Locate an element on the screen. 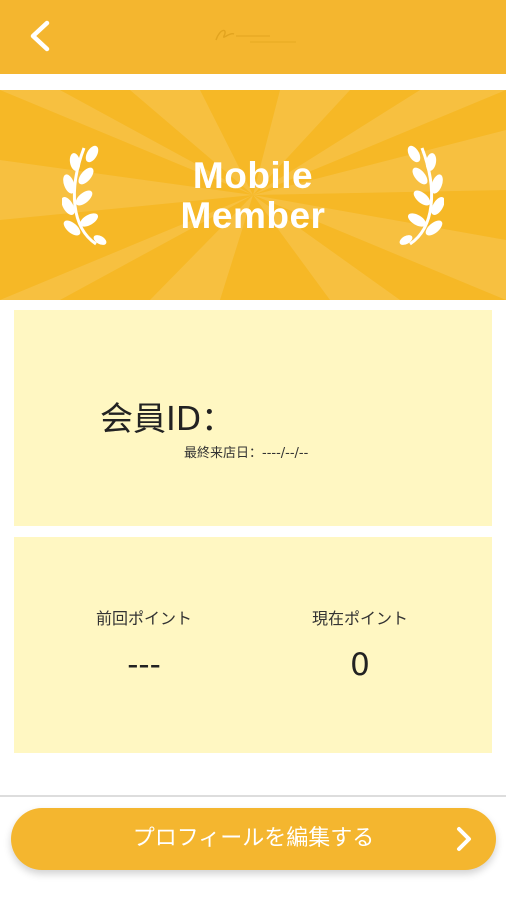 The image size is (506, 900). chevron-left-icon is located at coordinates (40, 36).